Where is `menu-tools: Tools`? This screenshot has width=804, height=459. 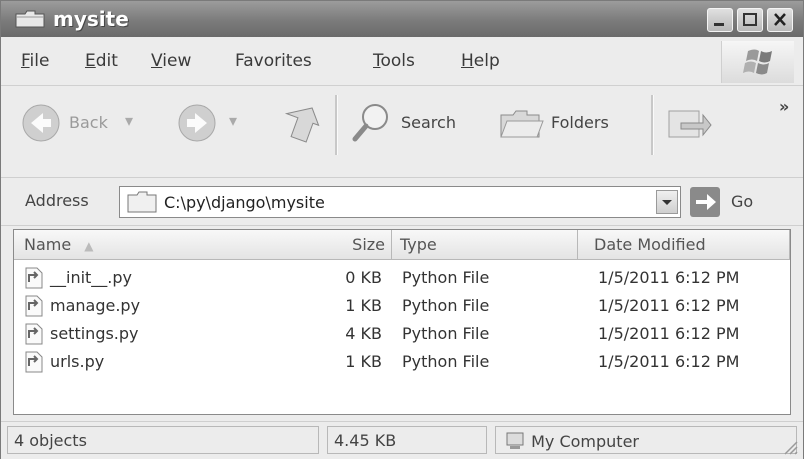 menu-tools: Tools is located at coordinates (394, 61).